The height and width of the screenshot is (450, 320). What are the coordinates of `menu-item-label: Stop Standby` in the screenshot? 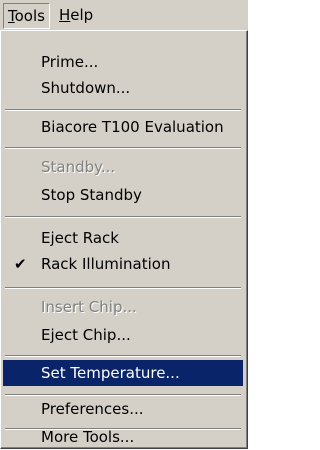 It's located at (91, 195).